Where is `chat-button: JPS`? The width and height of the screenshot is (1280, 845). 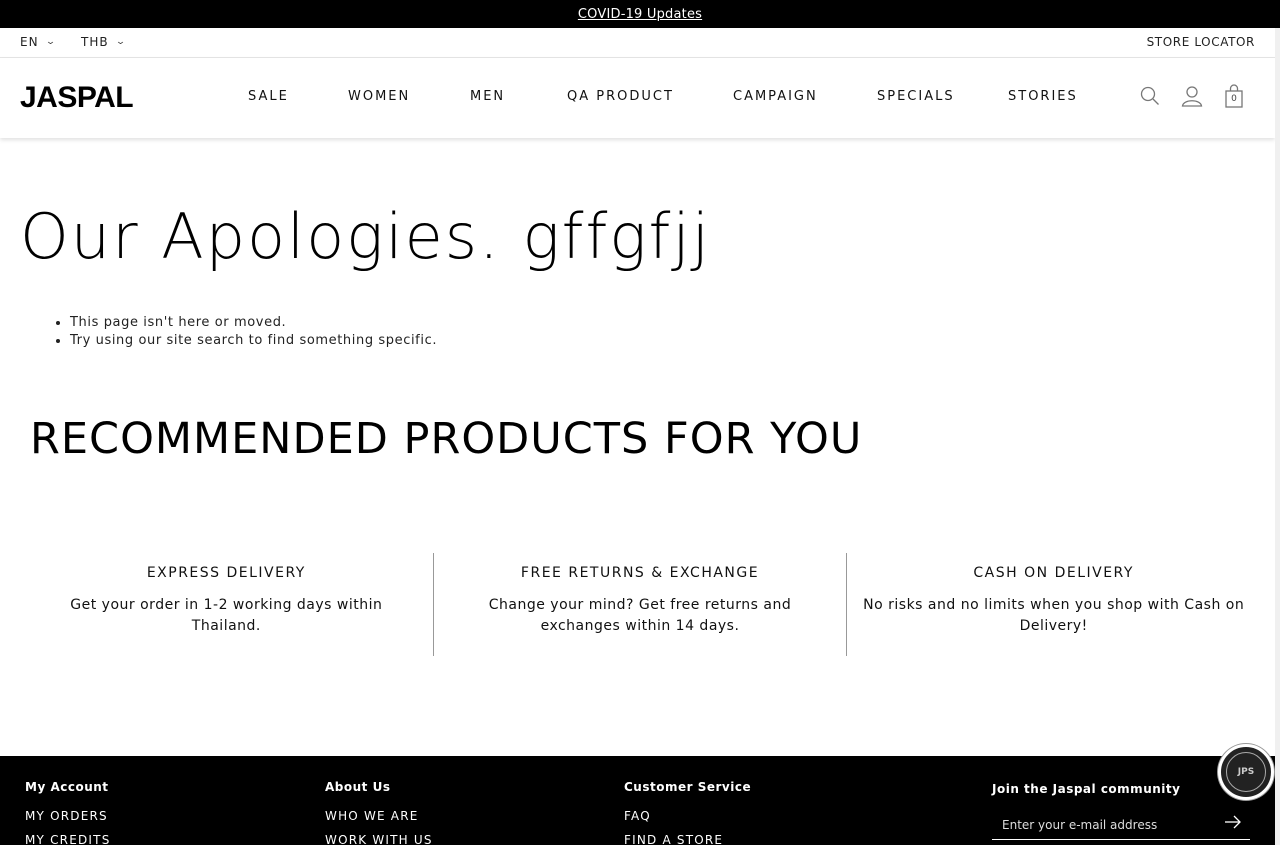
chat-button: JPS is located at coordinates (1246, 772).